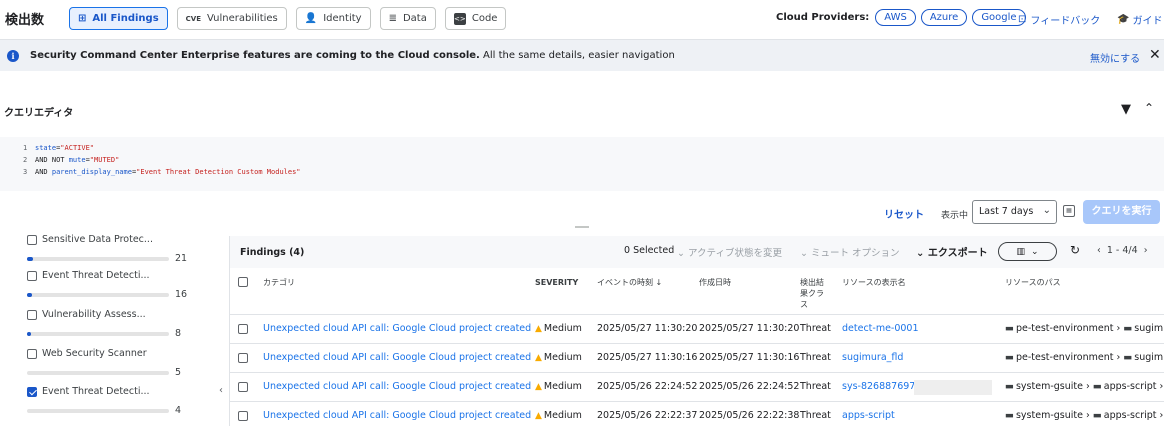  I want to click on calendar-icon: ▦, so click(1069, 211).